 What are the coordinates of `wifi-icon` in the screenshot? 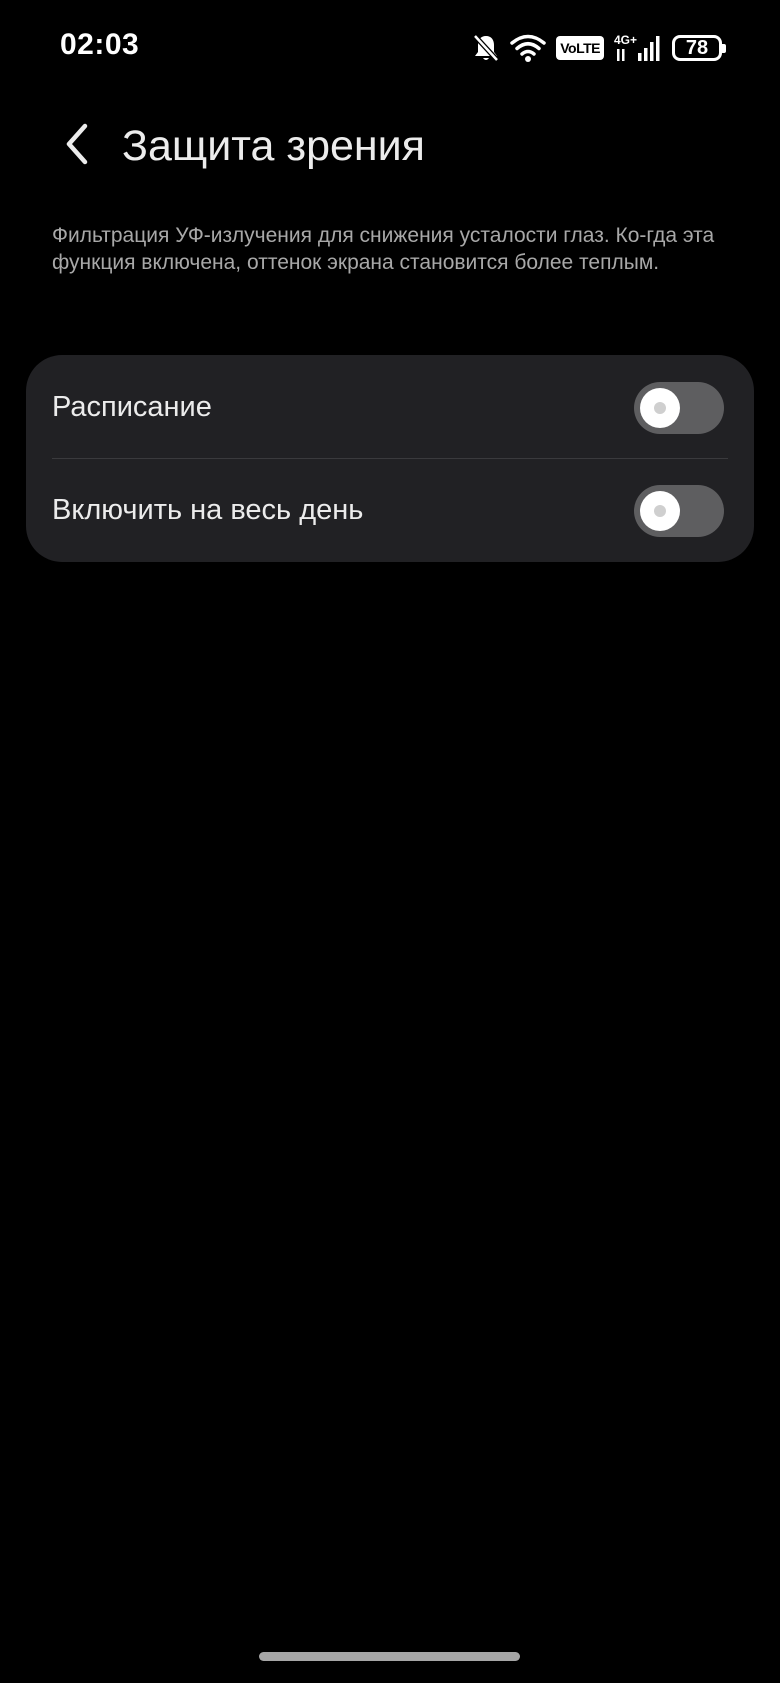 It's located at (528, 48).